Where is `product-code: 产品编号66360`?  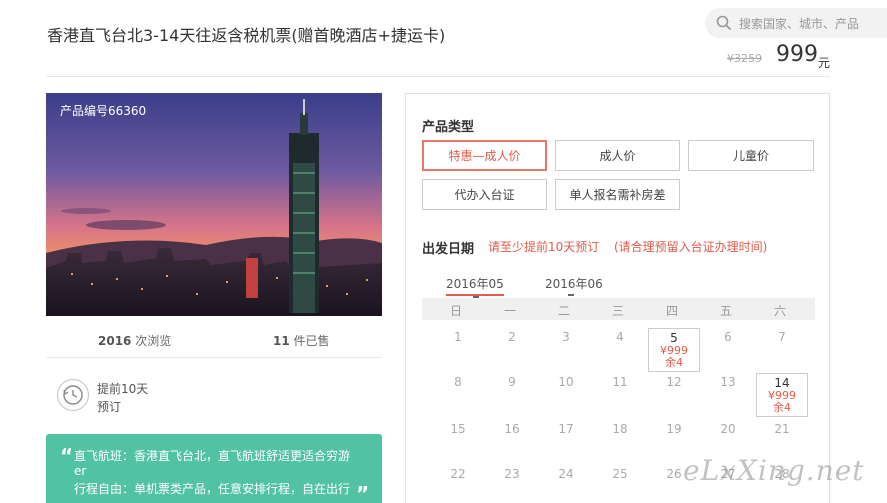 product-code: 产品编号66360 is located at coordinates (103, 111).